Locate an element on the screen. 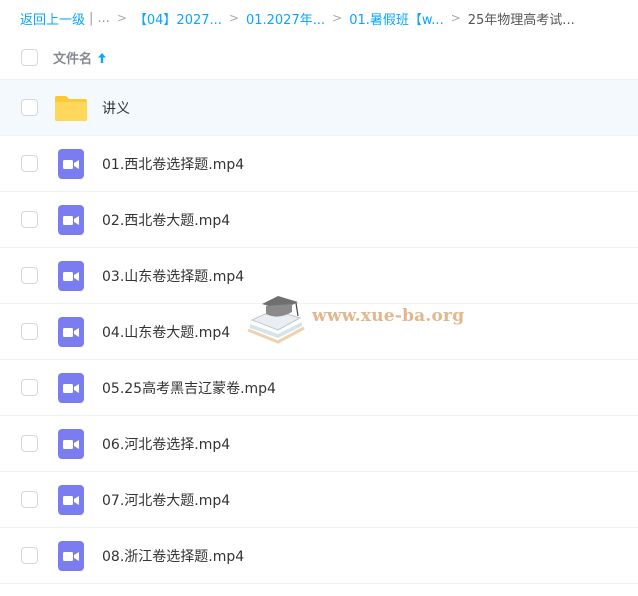 The height and width of the screenshot is (596, 638). folder-icon is located at coordinates (71, 108).